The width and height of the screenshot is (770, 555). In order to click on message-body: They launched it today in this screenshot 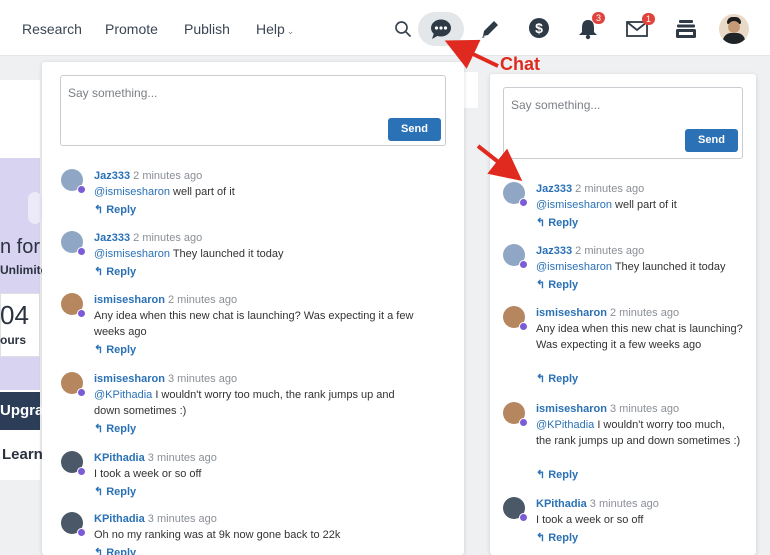, I will do `click(668, 267)`.